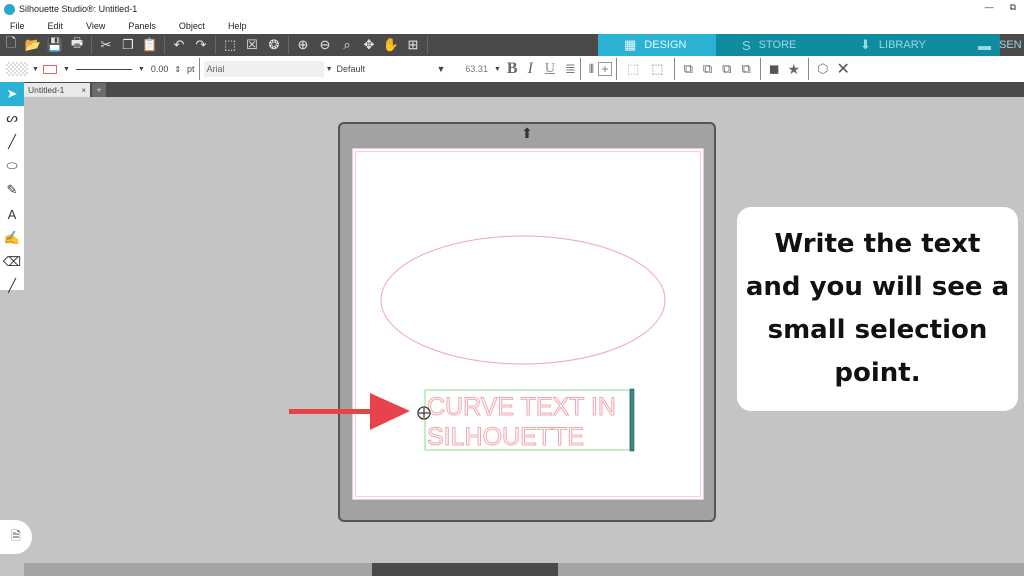 This screenshot has height=576, width=1024. I want to click on text-line-1: CURVE TEXT IN, so click(522, 407).